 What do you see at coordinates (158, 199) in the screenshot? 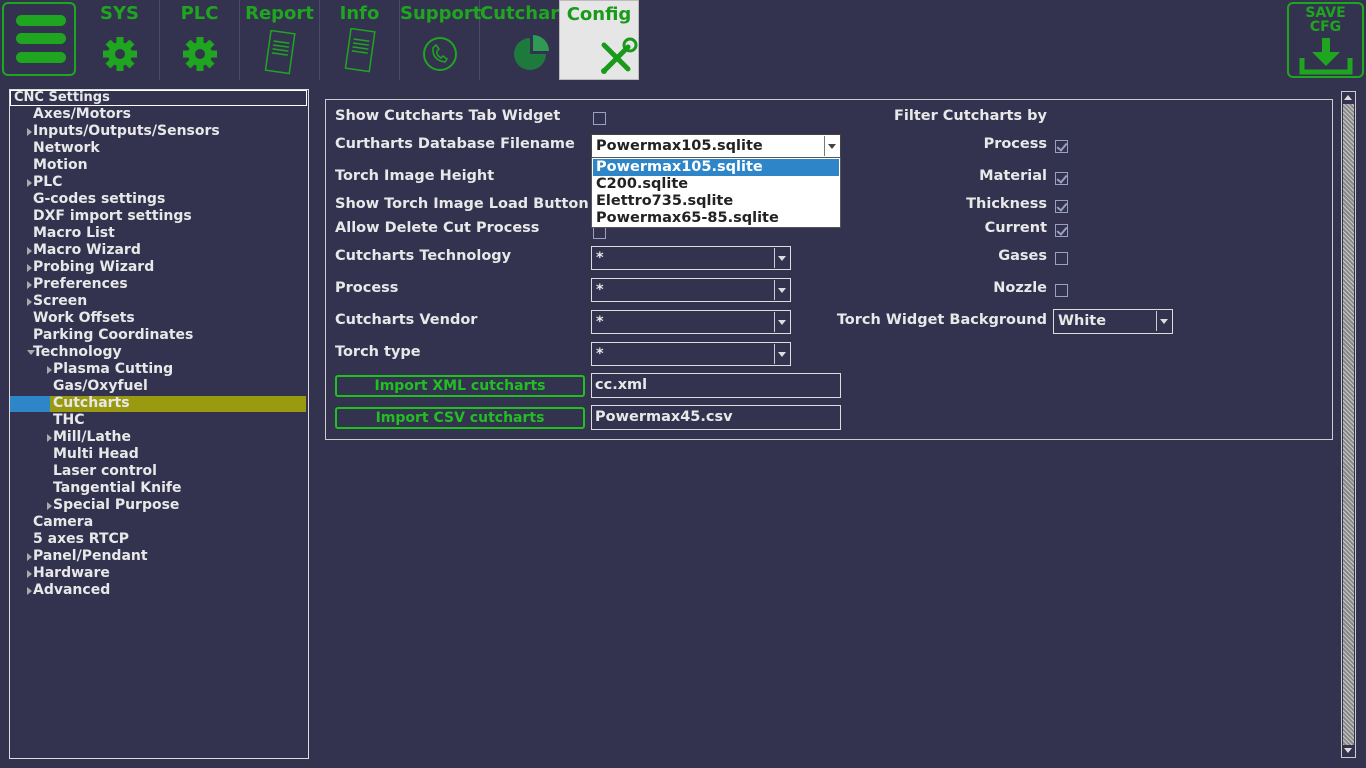
I see `tree-item: G-codes settings` at bounding box center [158, 199].